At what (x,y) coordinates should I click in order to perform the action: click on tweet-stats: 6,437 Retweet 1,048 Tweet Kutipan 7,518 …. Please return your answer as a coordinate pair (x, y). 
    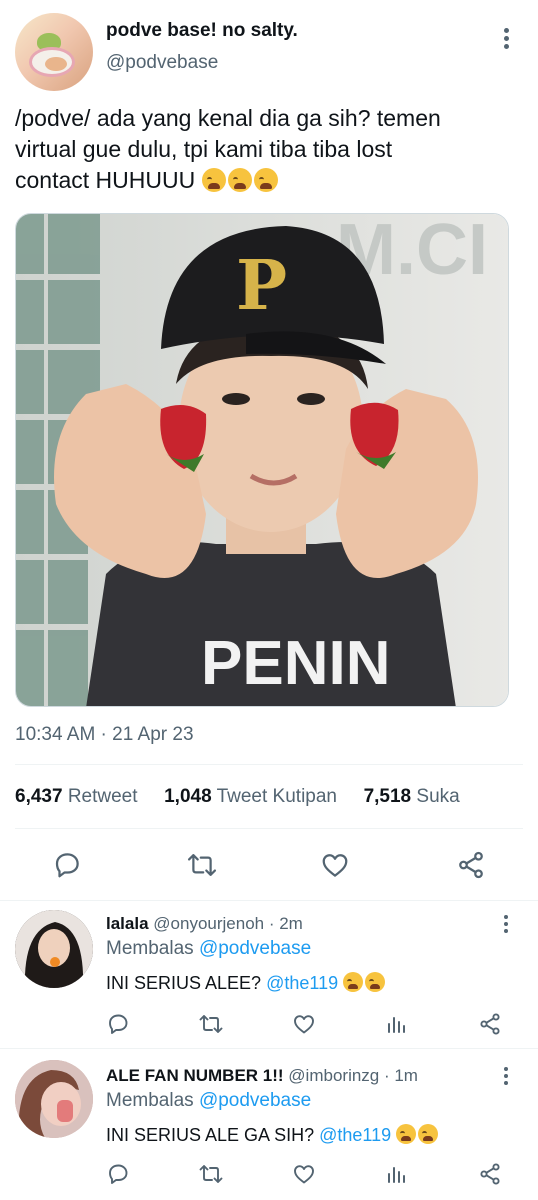
    Looking at the image, I should click on (237, 797).